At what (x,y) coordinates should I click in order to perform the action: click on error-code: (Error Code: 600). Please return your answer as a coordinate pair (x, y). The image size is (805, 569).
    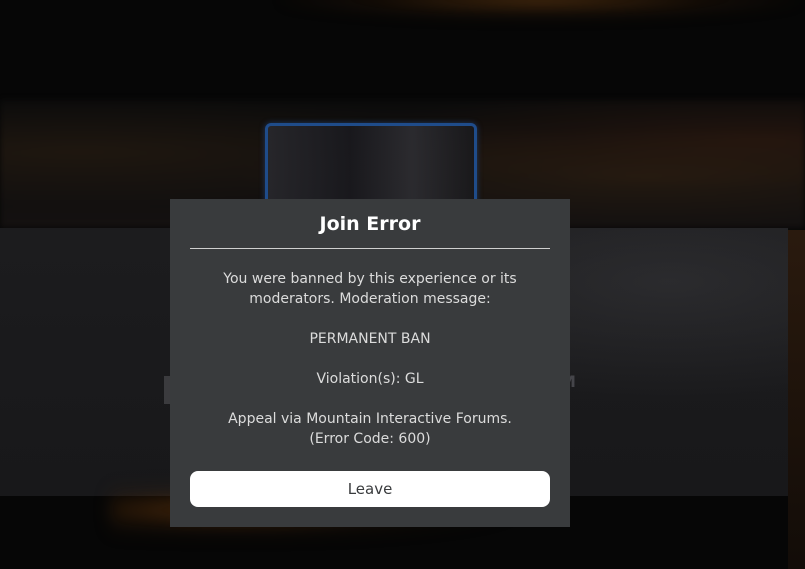
    Looking at the image, I should click on (370, 439).